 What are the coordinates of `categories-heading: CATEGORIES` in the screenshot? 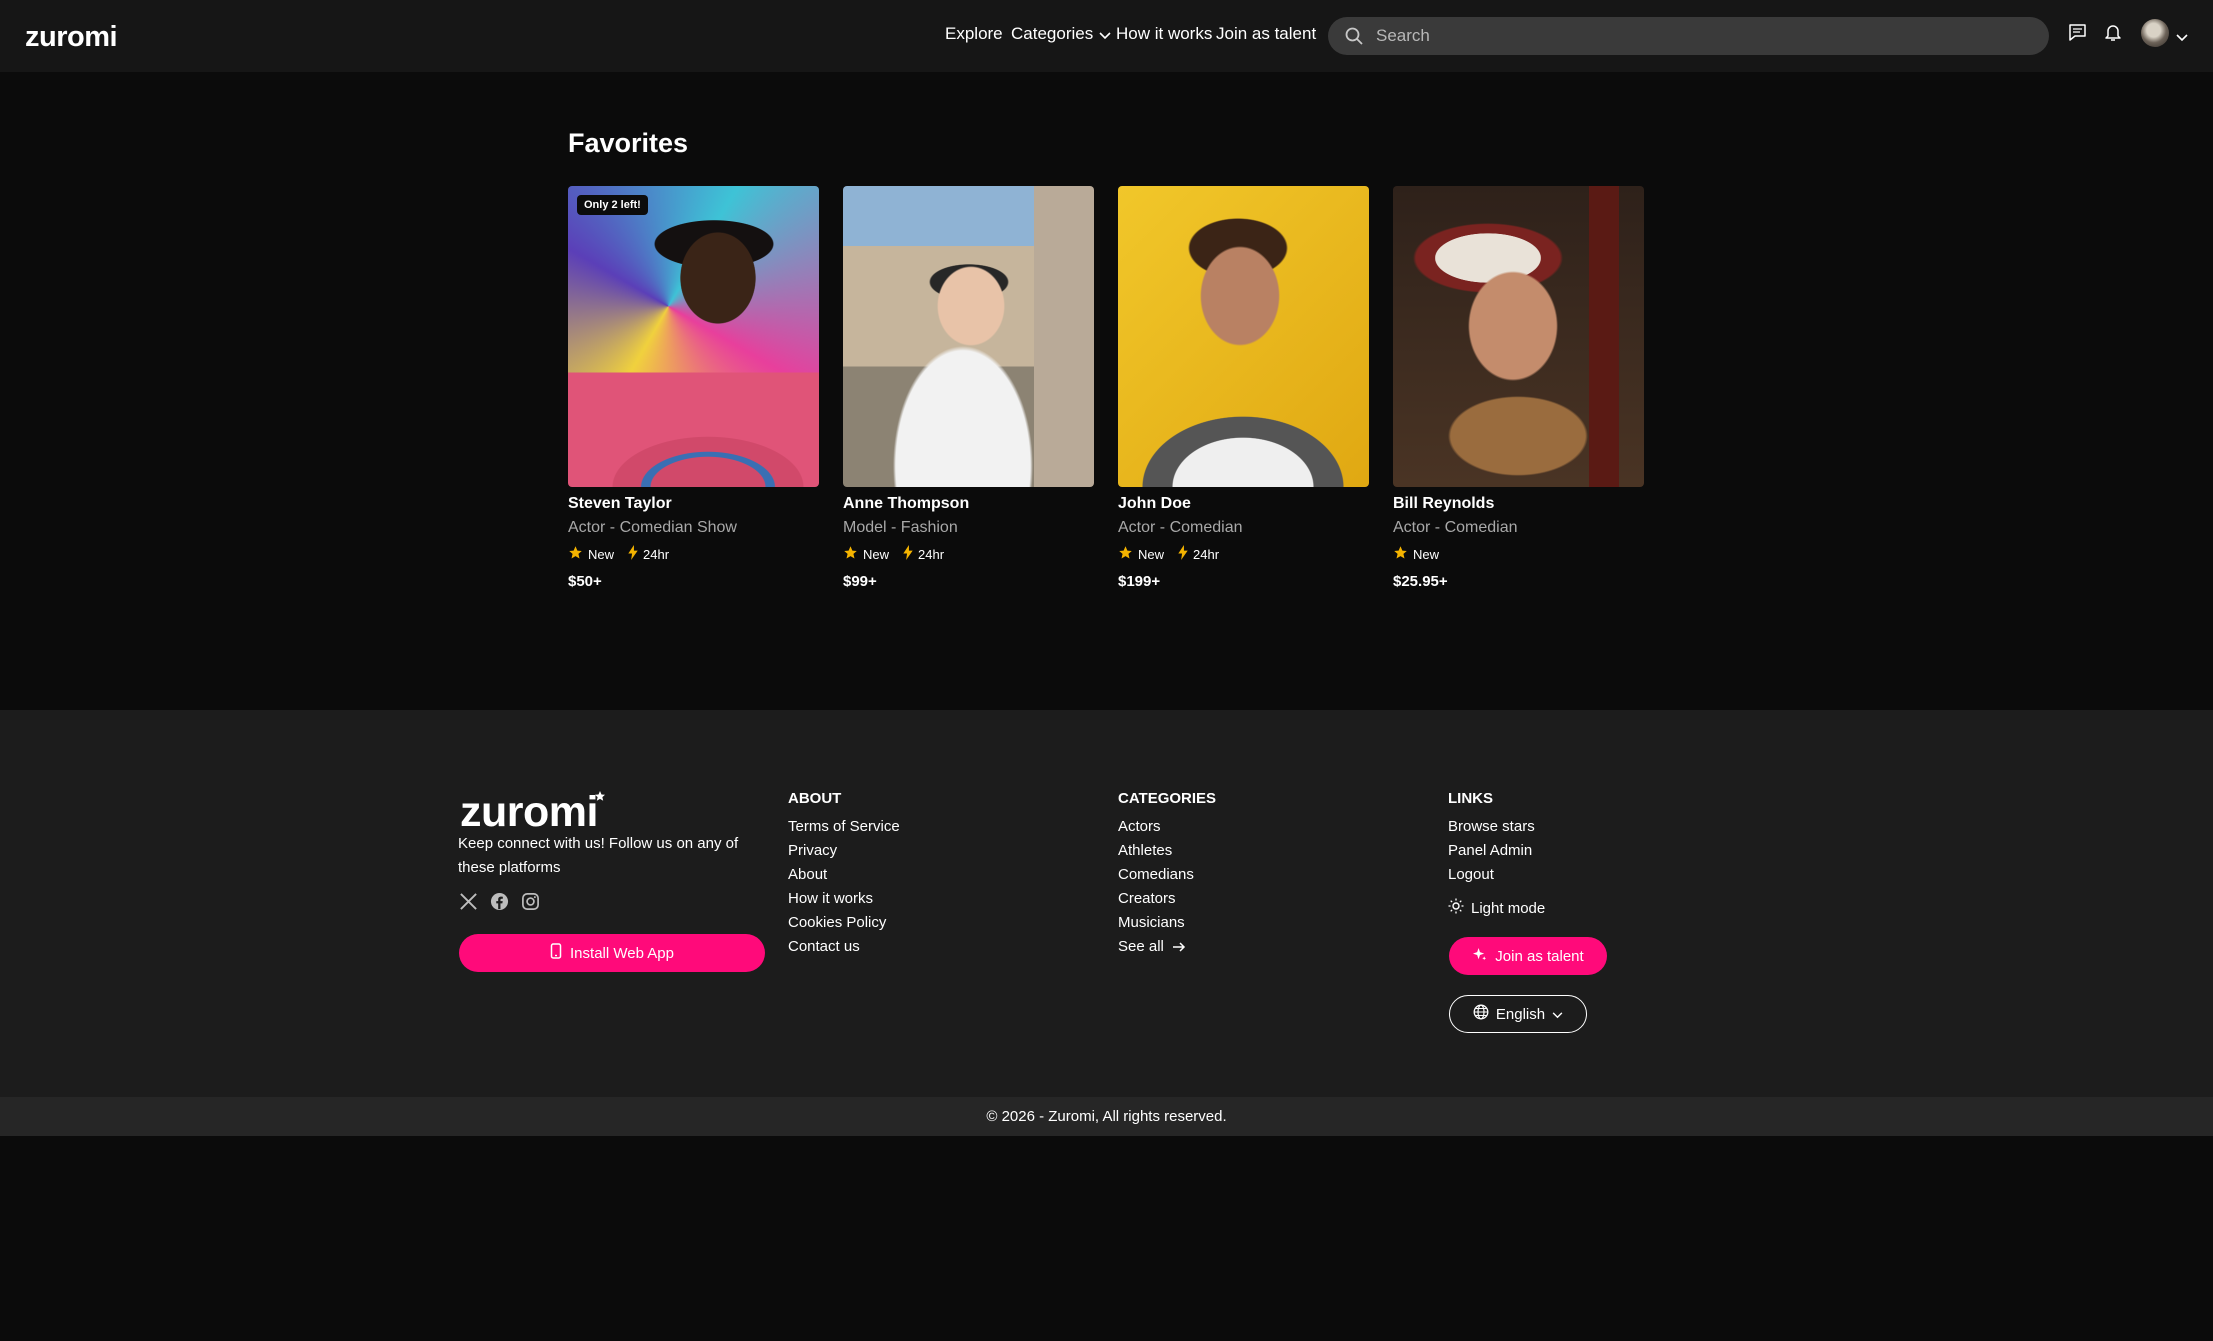 It's located at (1167, 798).